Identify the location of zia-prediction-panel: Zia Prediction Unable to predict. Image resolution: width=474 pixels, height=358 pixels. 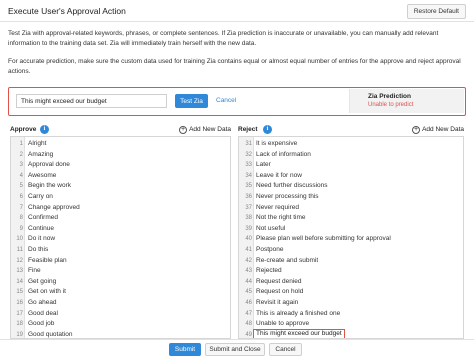
(406, 101).